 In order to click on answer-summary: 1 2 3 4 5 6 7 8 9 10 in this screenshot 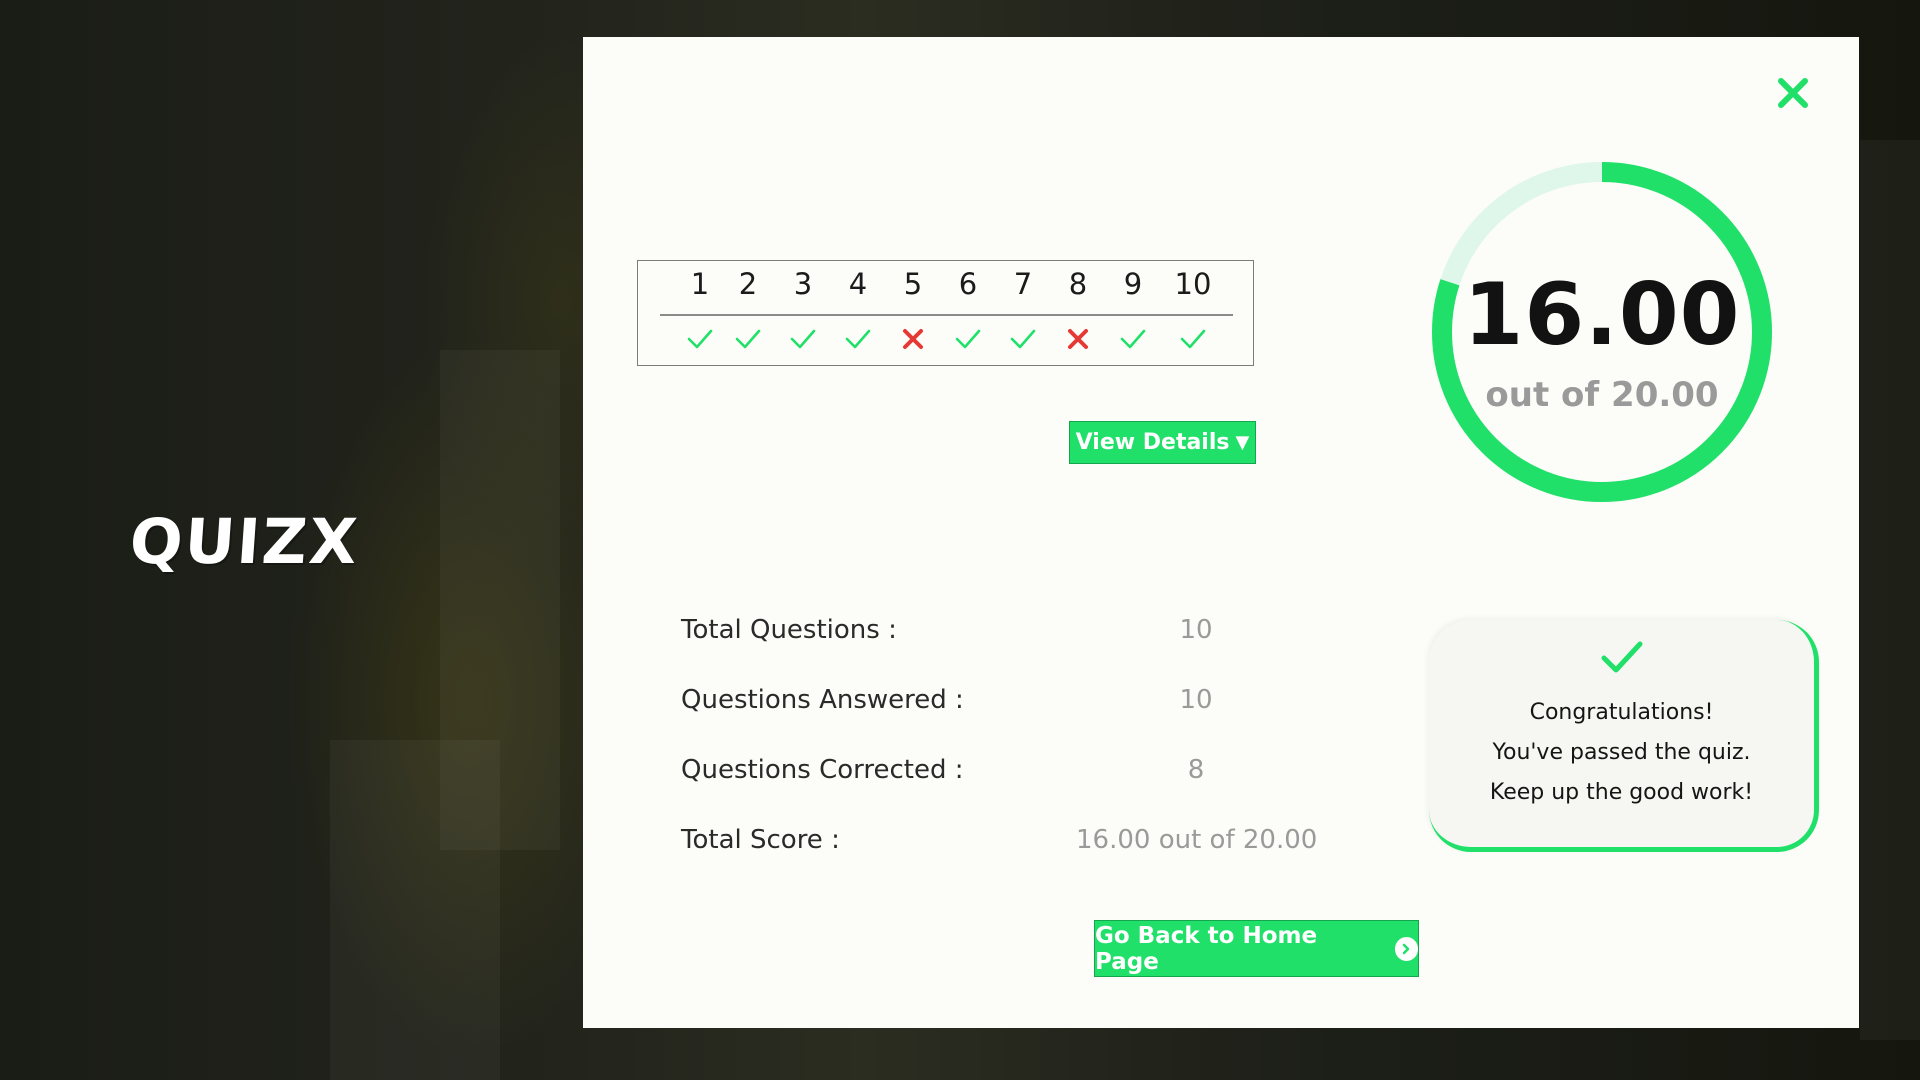, I will do `click(945, 313)`.